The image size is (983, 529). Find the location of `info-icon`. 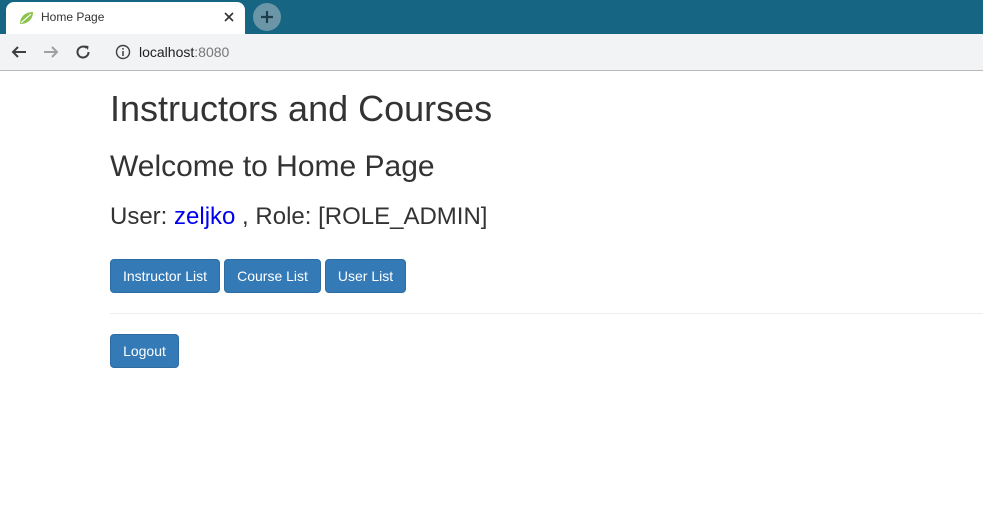

info-icon is located at coordinates (123, 52).